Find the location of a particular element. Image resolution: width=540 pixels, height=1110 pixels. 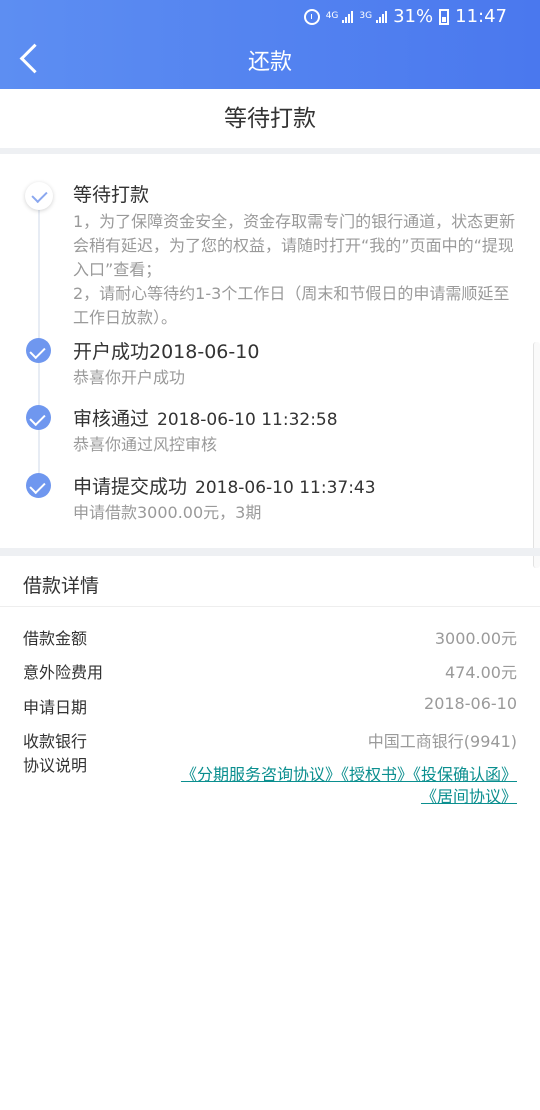

agreement-link: 《分期服务咨询协议》 is located at coordinates (261, 774).